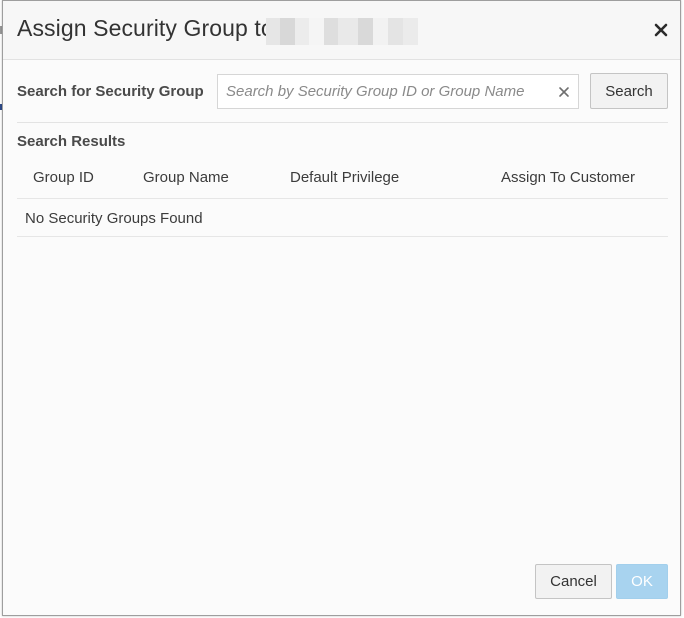 The height and width of the screenshot is (618, 684). Describe the element at coordinates (71, 141) in the screenshot. I see `search-results-heading: Search Results` at that location.